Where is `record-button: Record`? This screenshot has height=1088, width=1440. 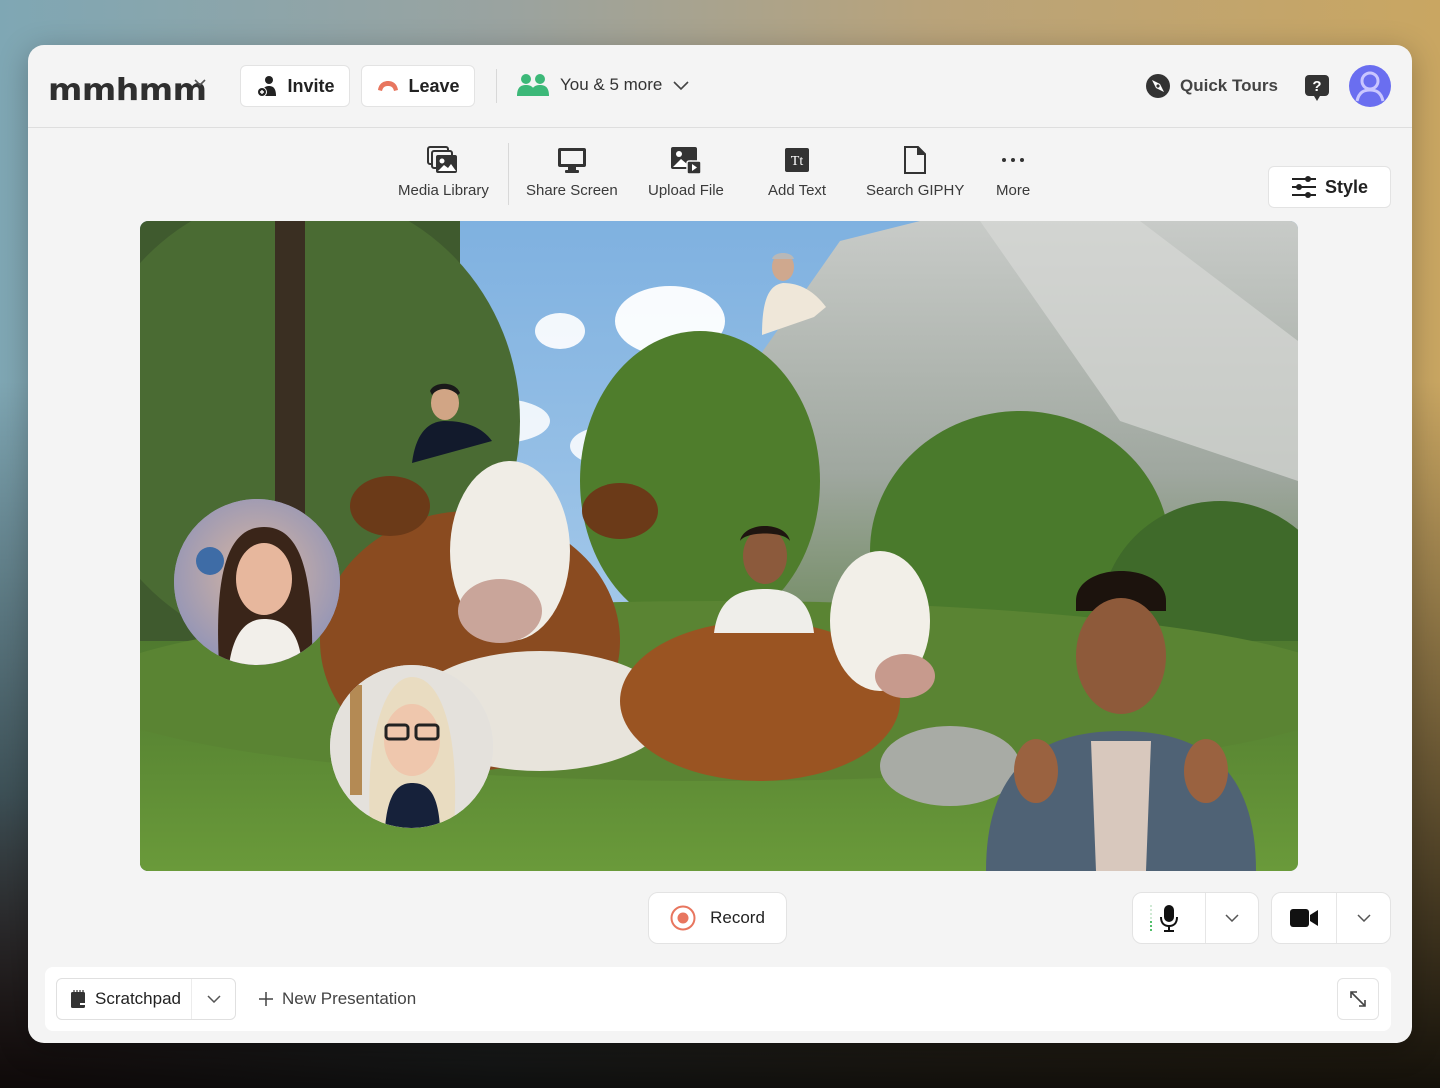 record-button: Record is located at coordinates (717, 918).